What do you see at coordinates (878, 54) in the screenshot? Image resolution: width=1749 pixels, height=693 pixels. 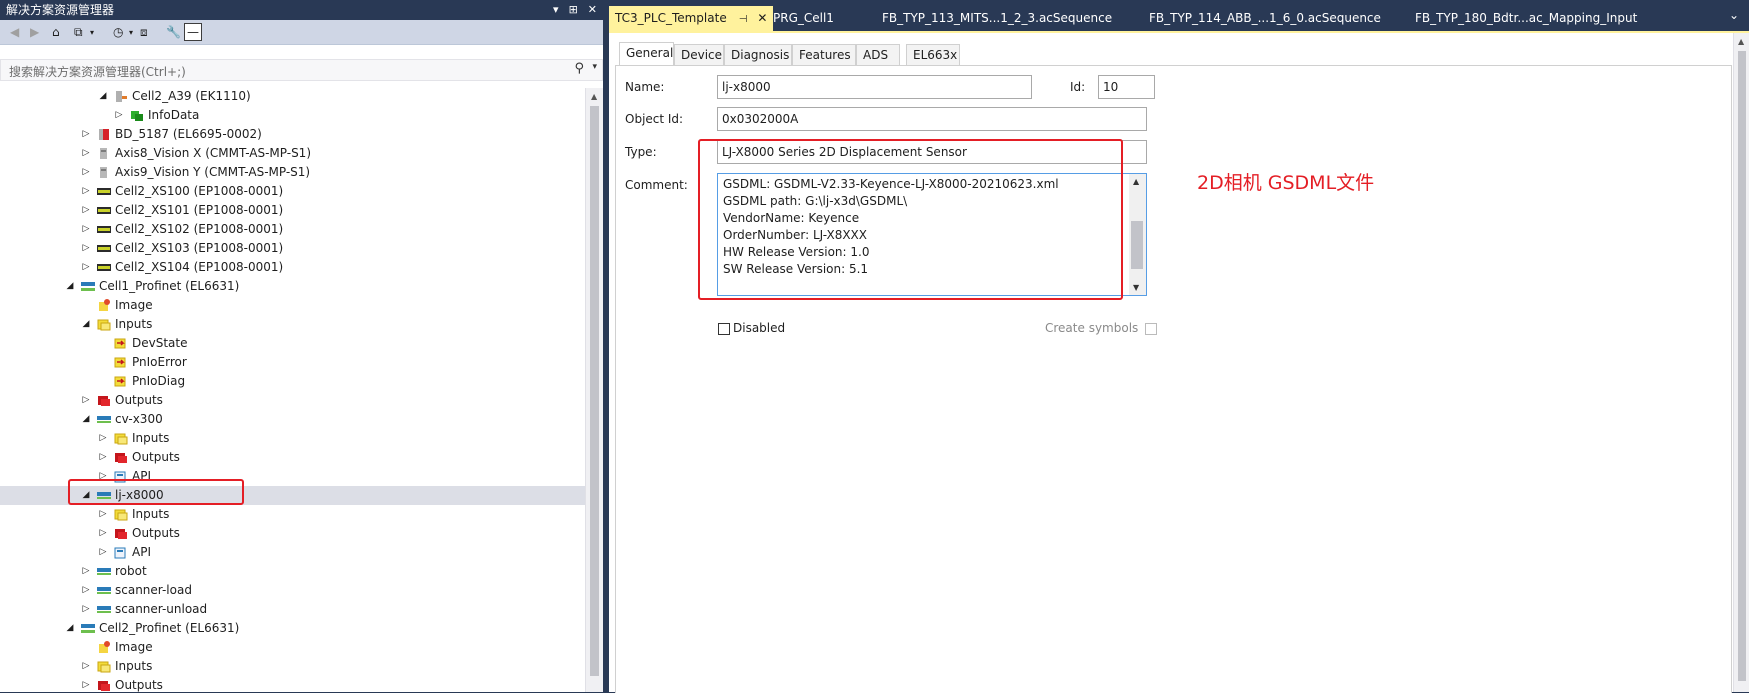 I see `tab-ads: ADS` at bounding box center [878, 54].